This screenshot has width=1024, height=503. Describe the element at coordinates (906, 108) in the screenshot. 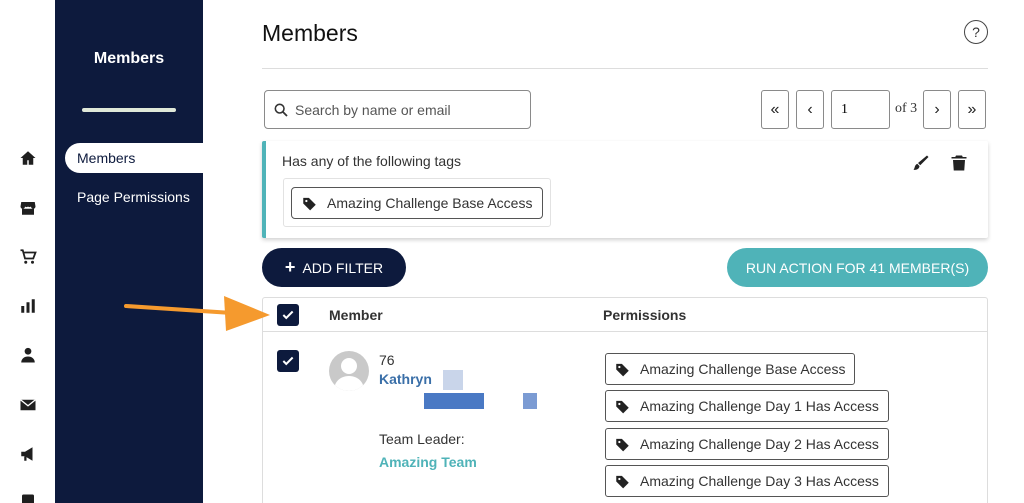

I see `page-count: of 3` at that location.